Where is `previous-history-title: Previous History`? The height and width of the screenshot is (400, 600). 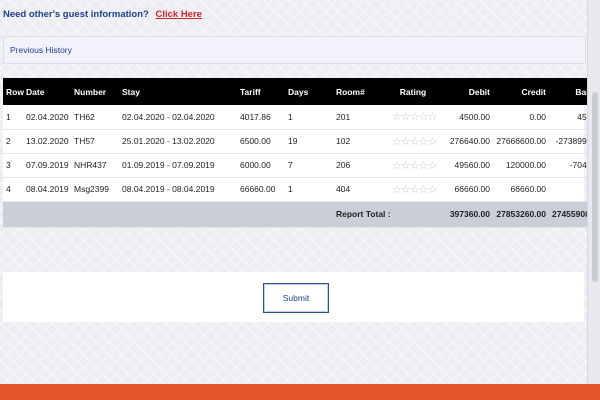 previous-history-title: Previous History is located at coordinates (41, 50).